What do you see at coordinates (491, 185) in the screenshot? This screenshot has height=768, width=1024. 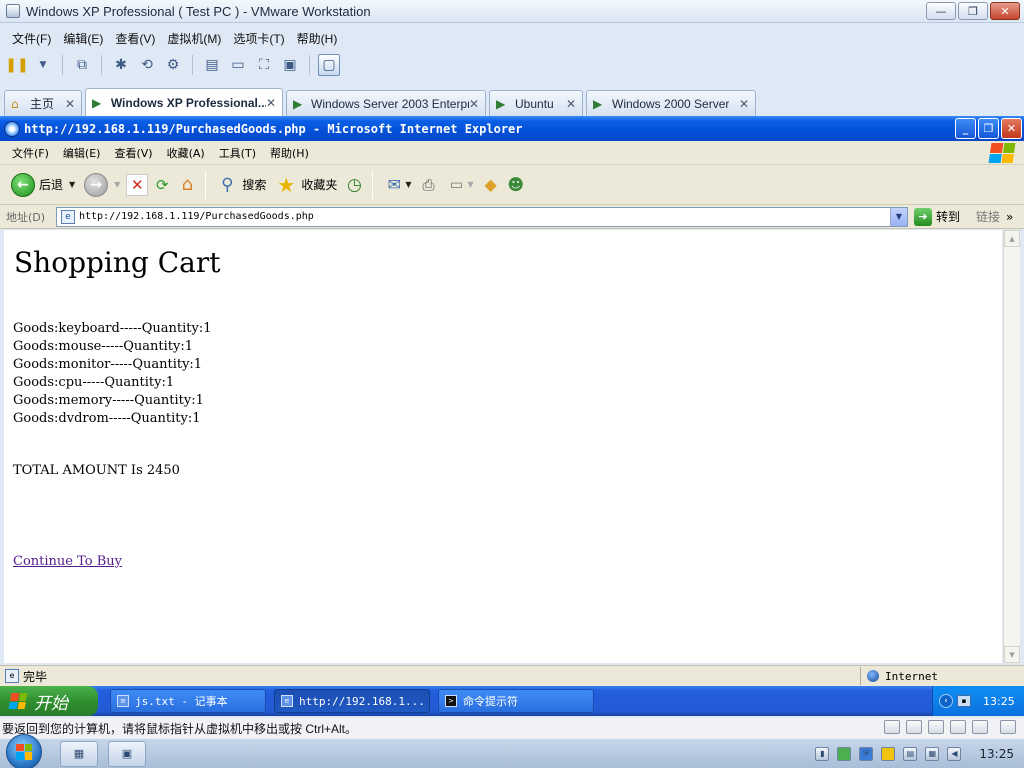 I see `messenger-icon: ◆` at bounding box center [491, 185].